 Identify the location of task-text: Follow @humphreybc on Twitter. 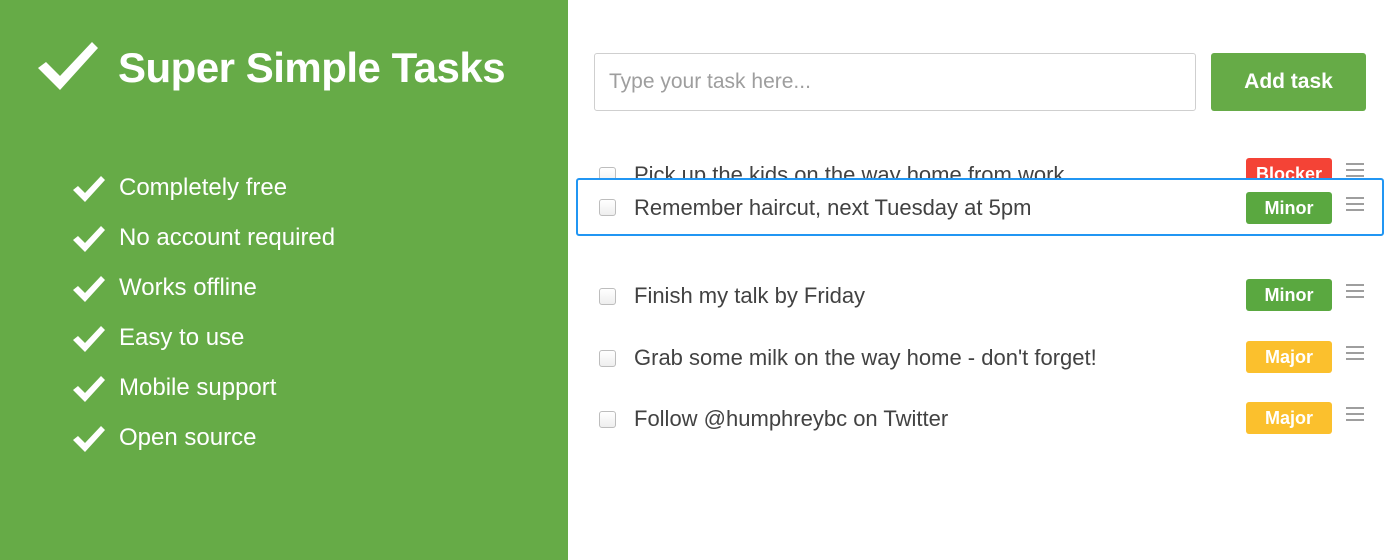
(791, 418).